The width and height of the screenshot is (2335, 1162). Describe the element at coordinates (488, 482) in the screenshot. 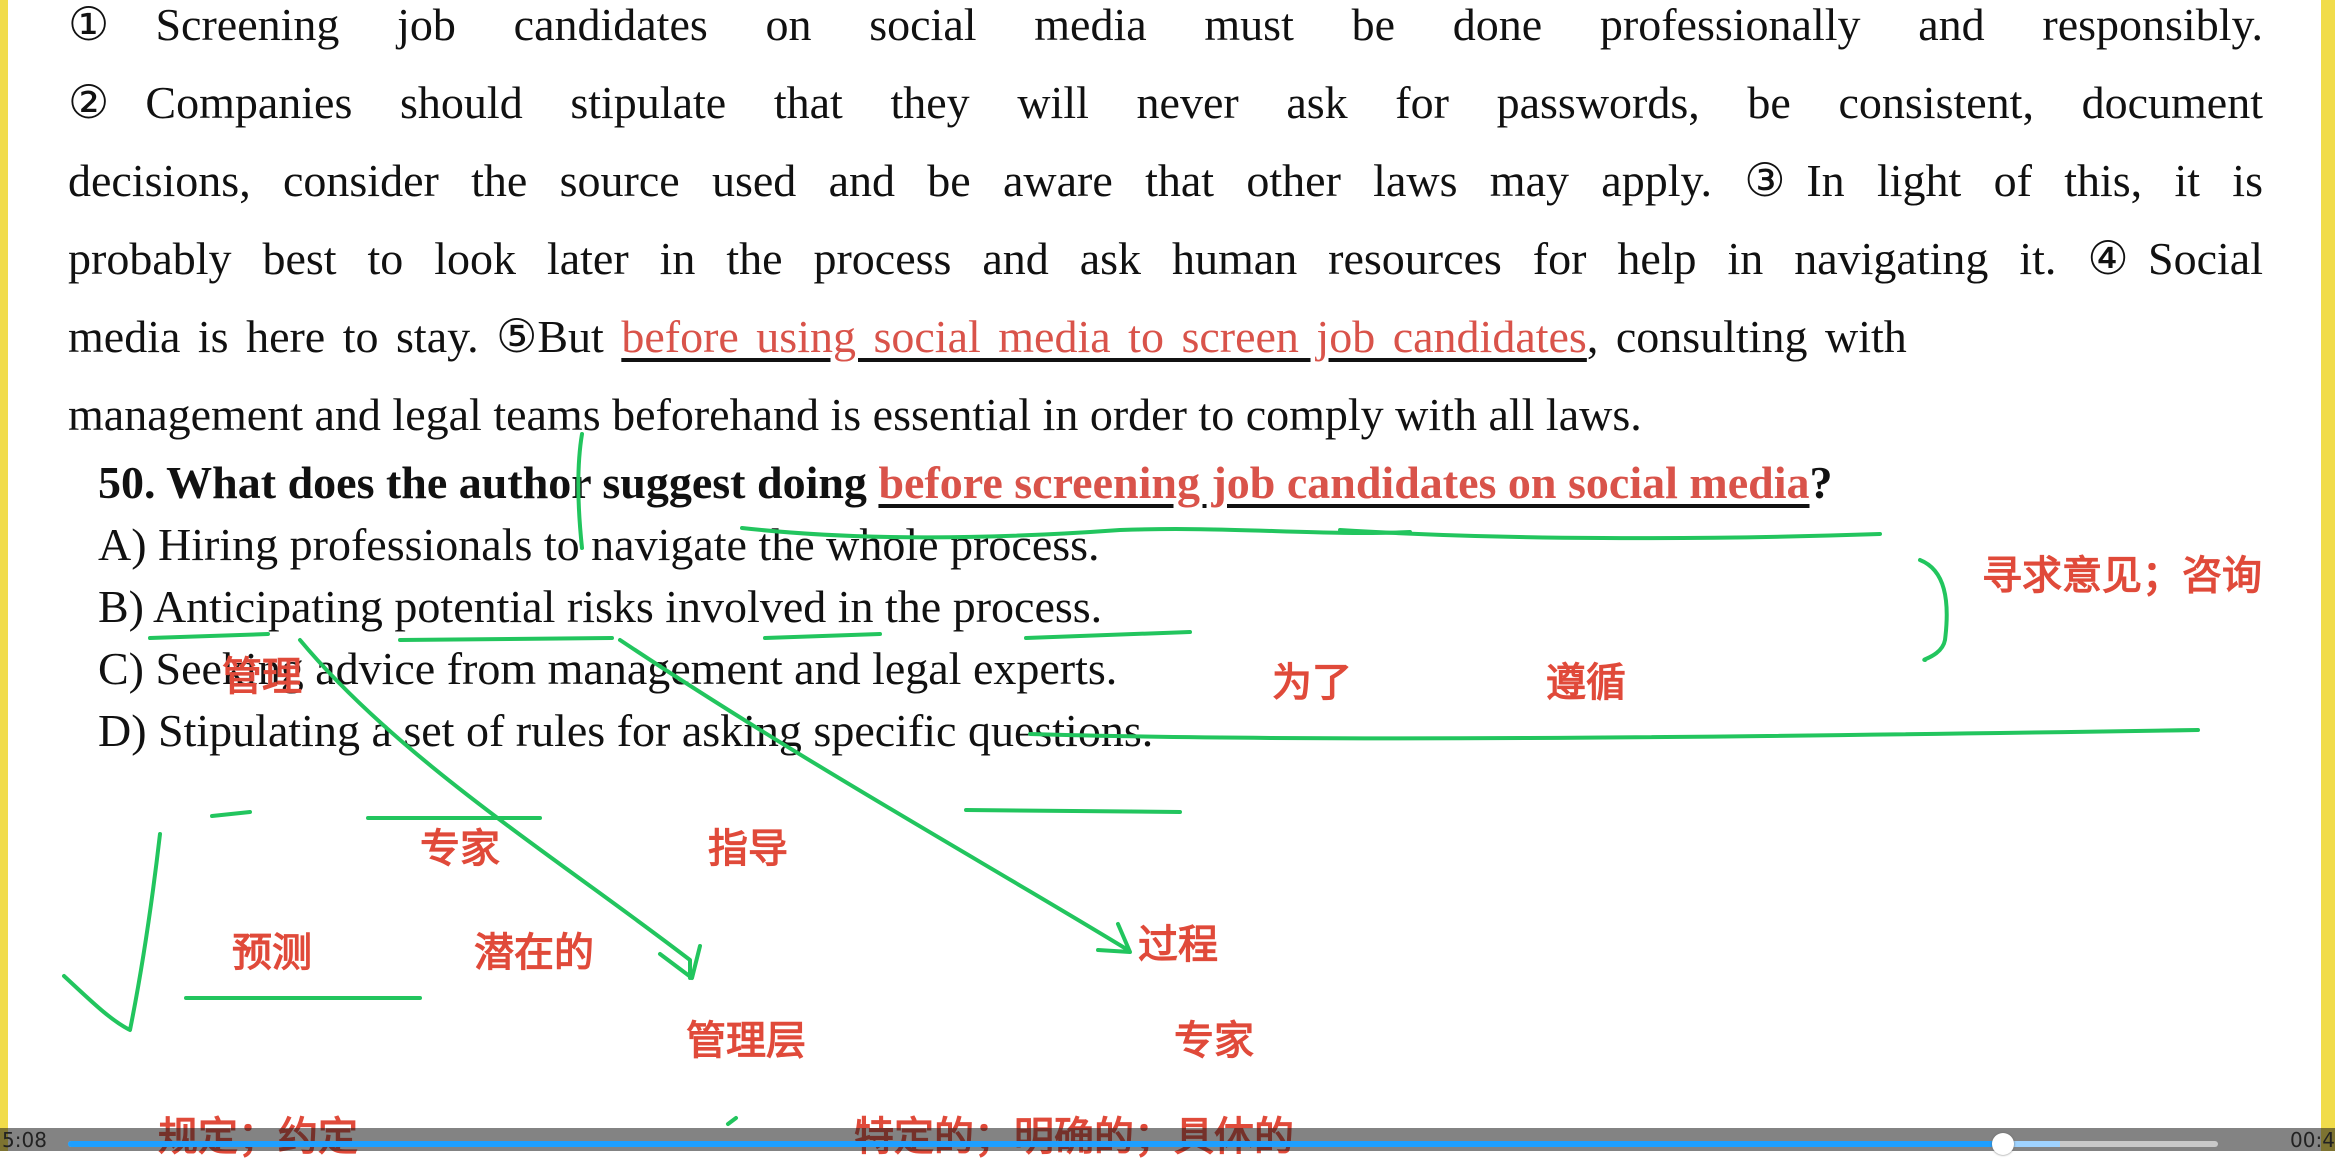

I see `question-stem: 50. What does the author suggest doing` at that location.